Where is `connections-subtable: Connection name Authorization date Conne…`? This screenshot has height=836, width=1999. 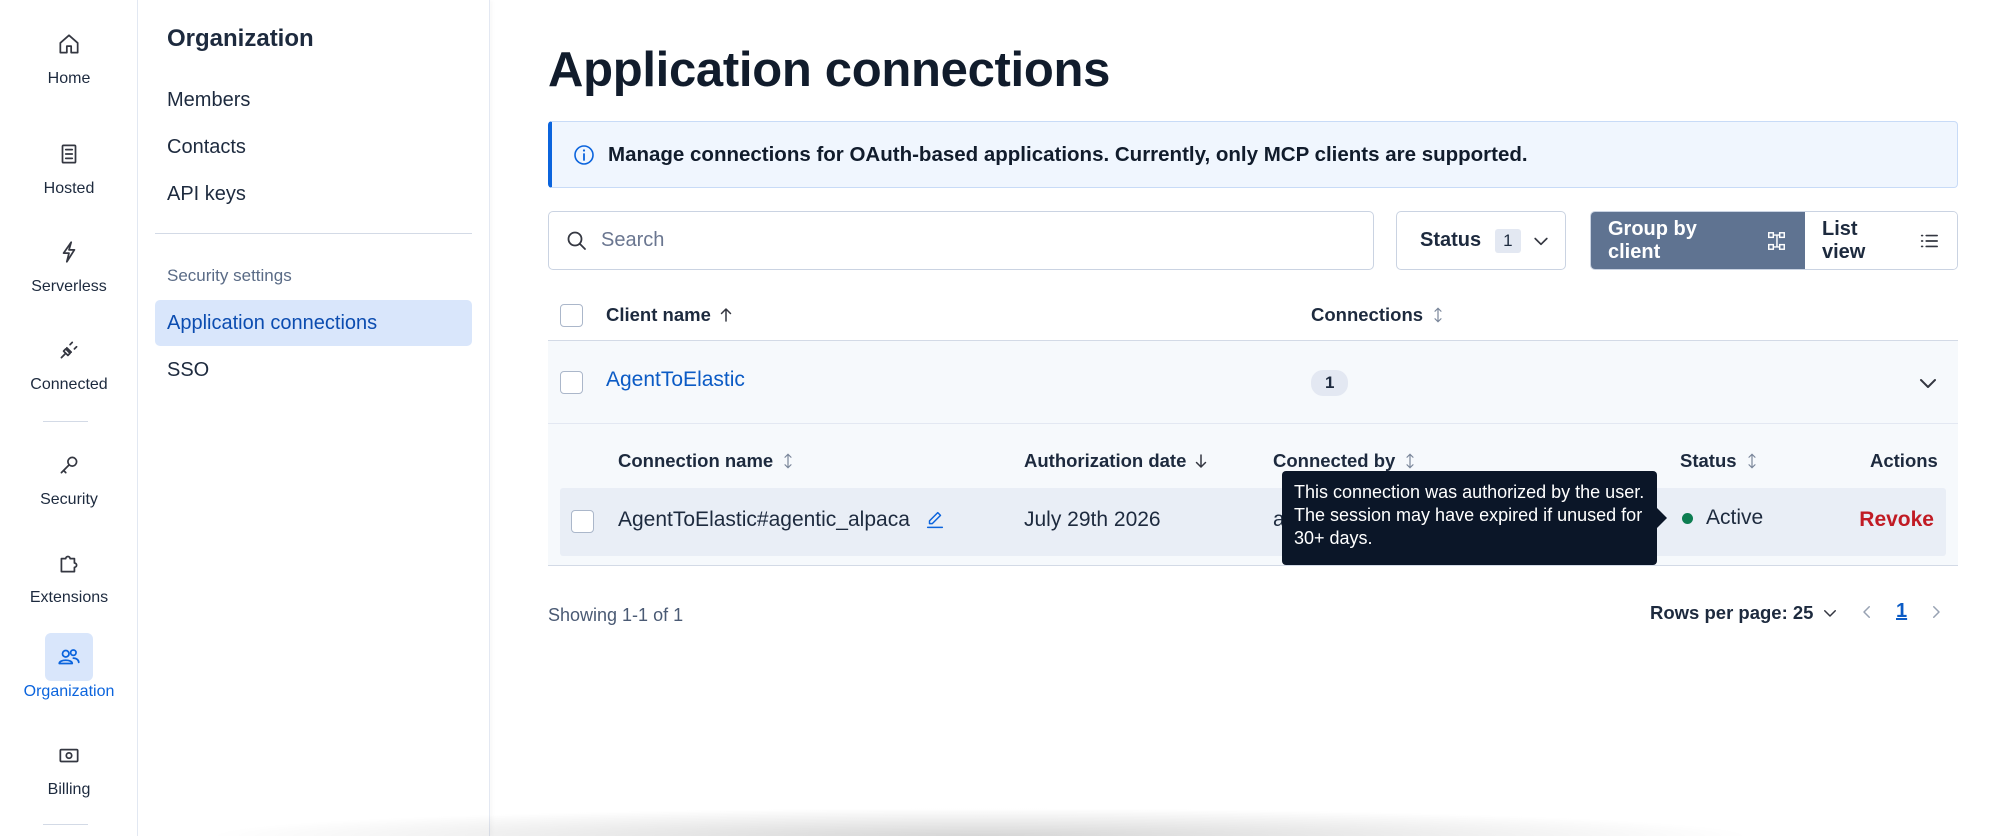 connections-subtable: Connection name Authorization date Conne… is located at coordinates (1253, 495).